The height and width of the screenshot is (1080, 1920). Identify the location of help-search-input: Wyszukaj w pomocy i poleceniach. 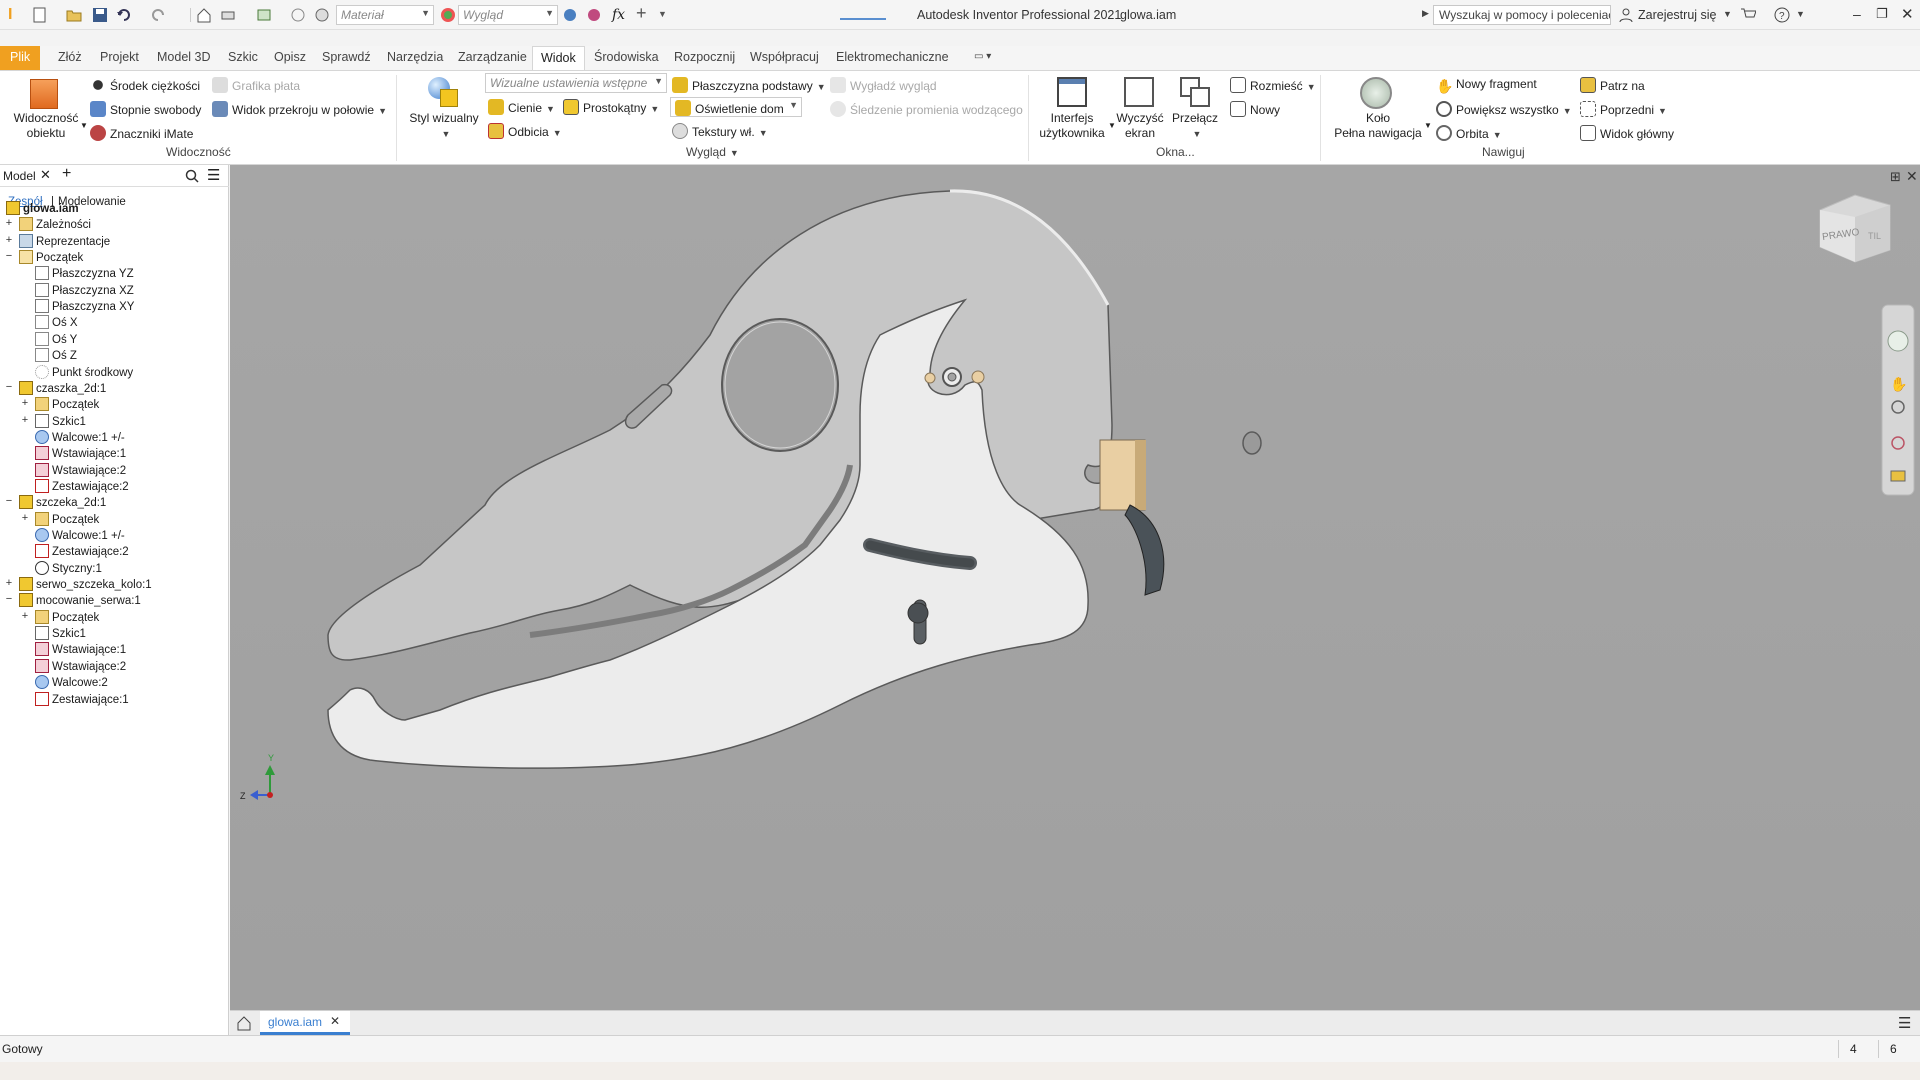
(1522, 15).